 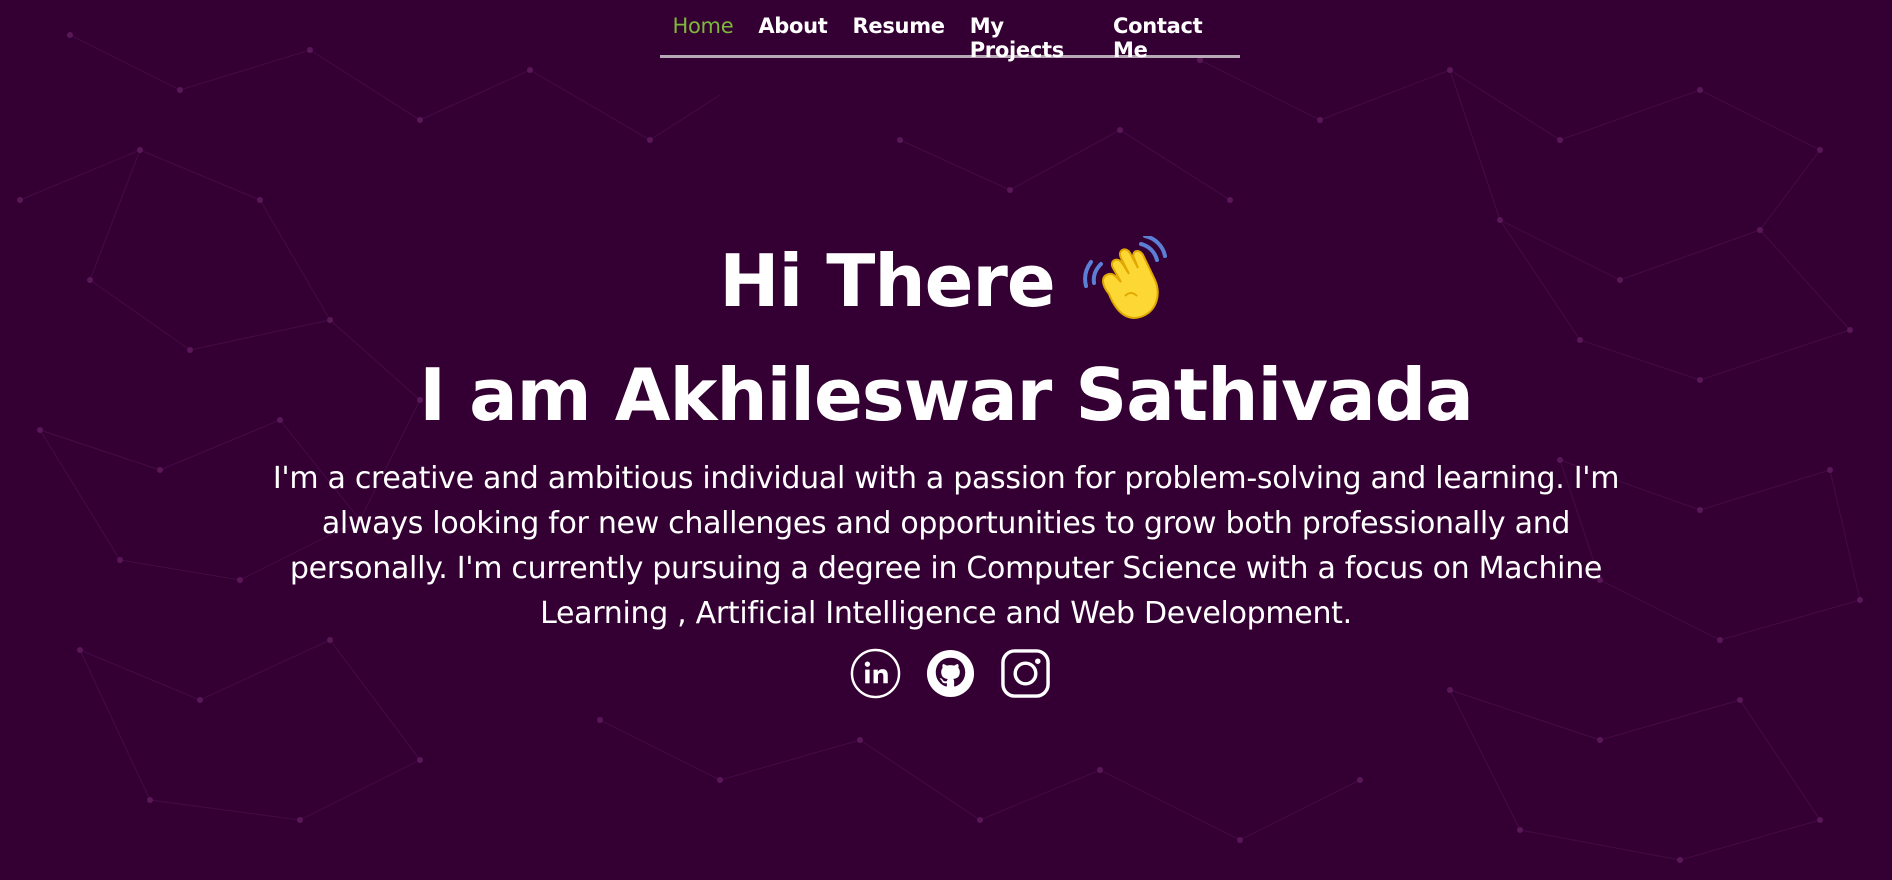 What do you see at coordinates (898, 26) in the screenshot?
I see `nav-resume-link: Resume` at bounding box center [898, 26].